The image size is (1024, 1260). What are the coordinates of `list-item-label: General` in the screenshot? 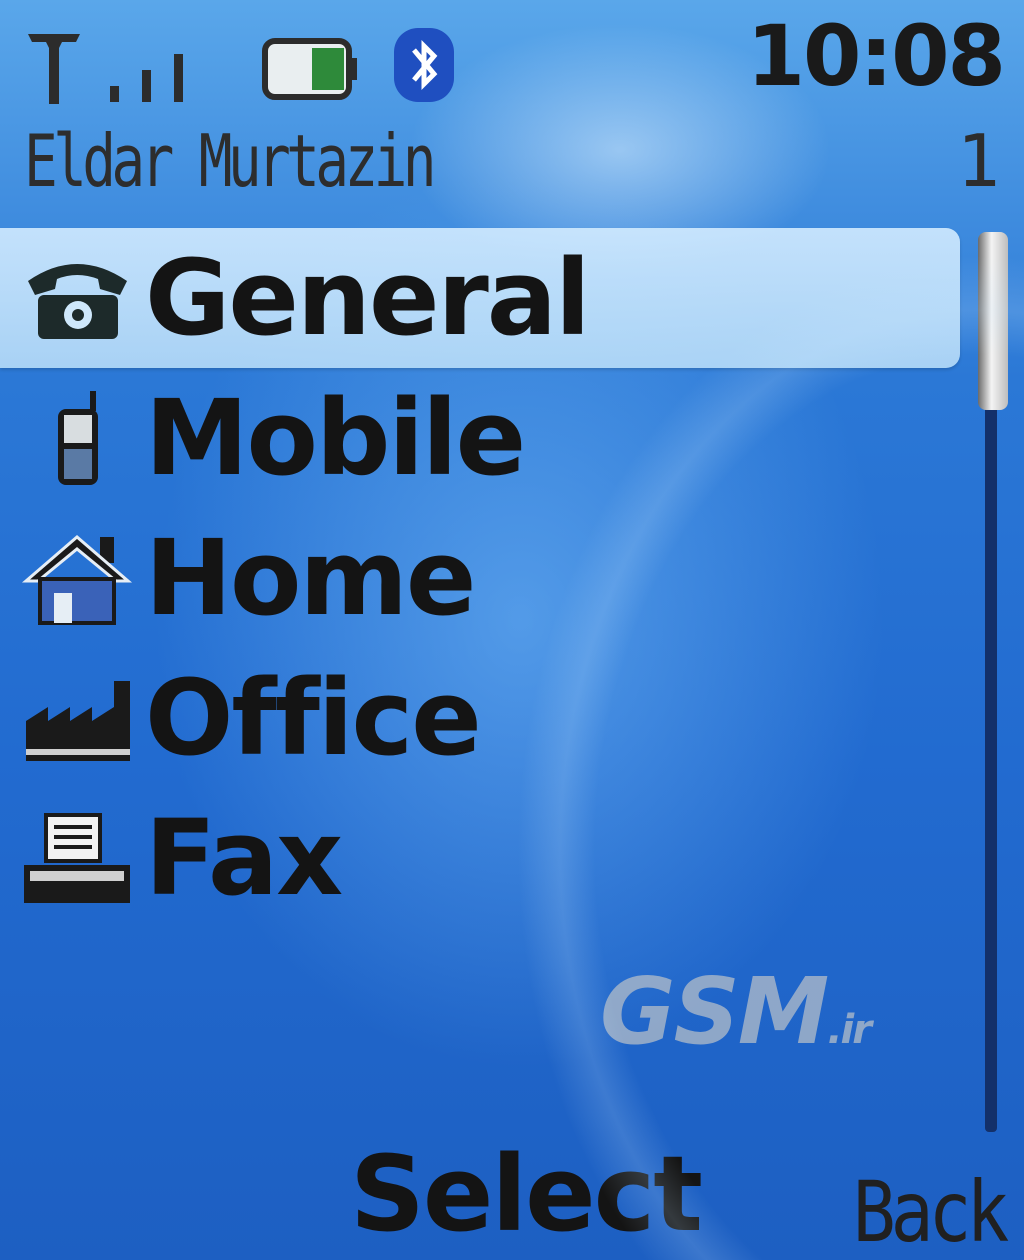 It's located at (368, 298).